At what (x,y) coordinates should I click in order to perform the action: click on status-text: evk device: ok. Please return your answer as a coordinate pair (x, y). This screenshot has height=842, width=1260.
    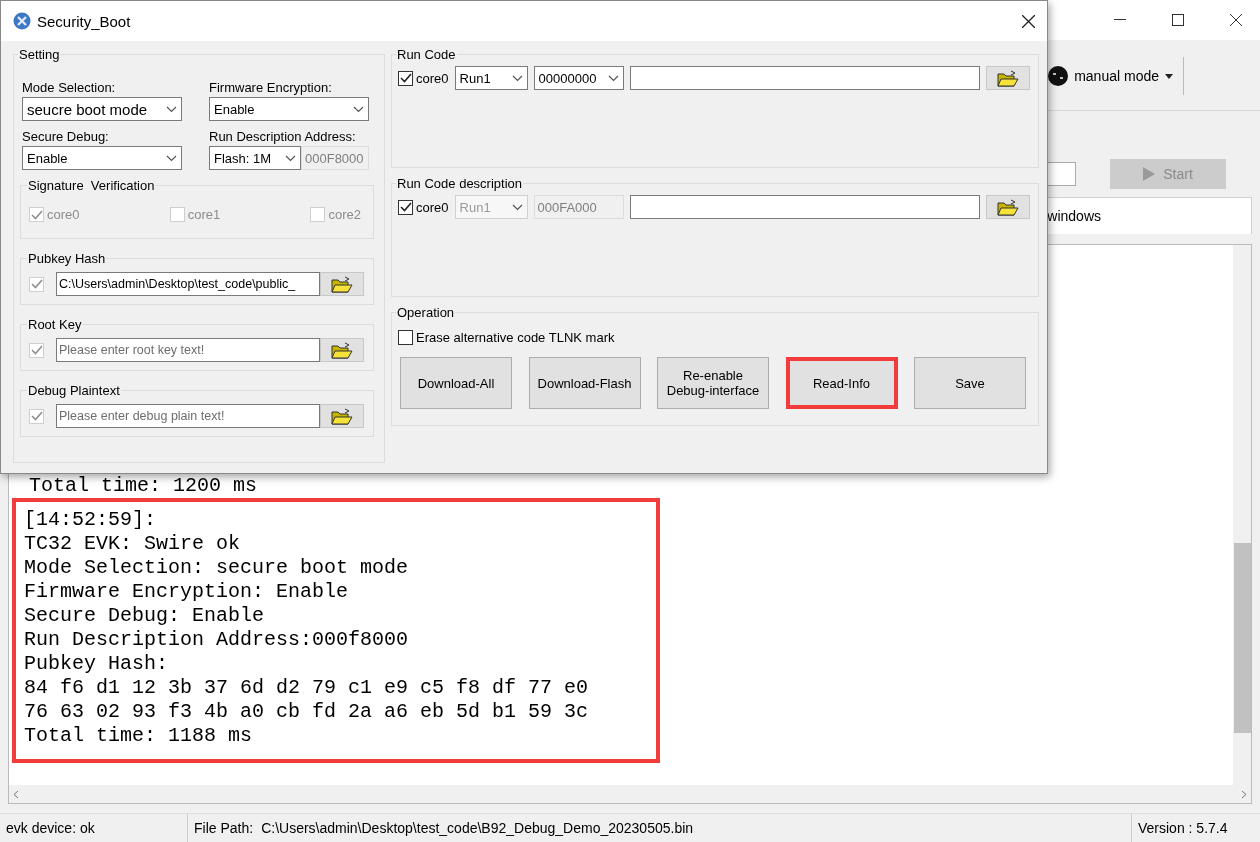
    Looking at the image, I should click on (50, 828).